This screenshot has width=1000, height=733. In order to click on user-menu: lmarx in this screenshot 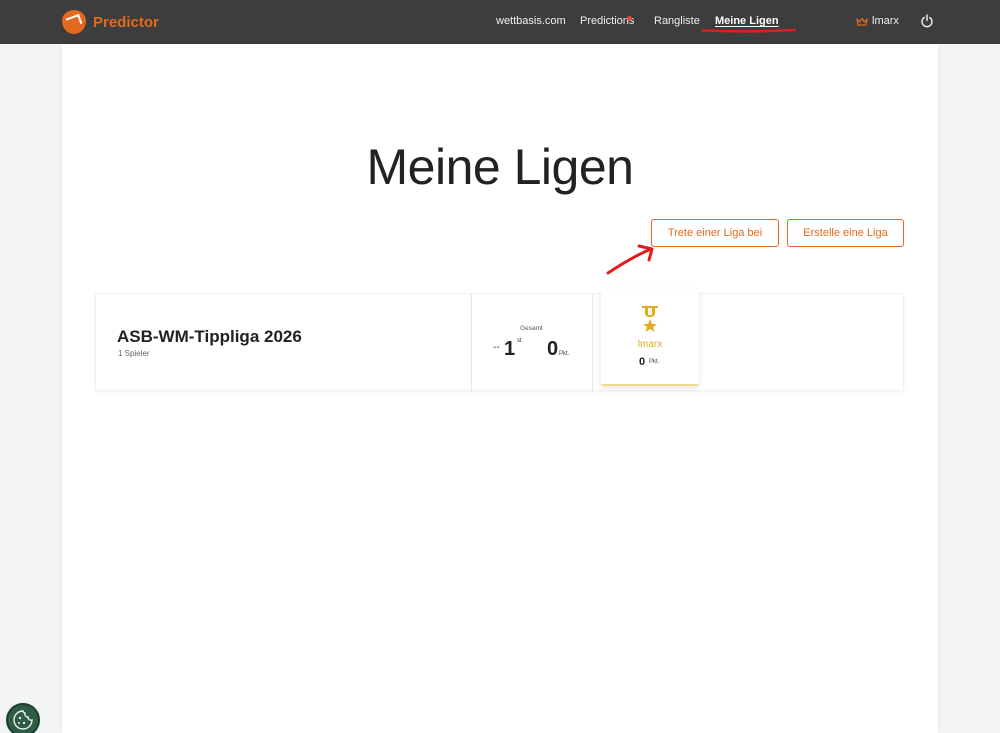, I will do `click(885, 21)`.